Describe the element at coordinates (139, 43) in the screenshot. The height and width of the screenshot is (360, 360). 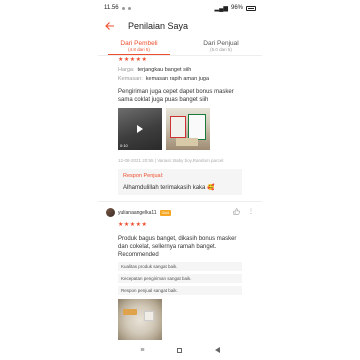
I see `tab-label: Dari Pembeli` at that location.